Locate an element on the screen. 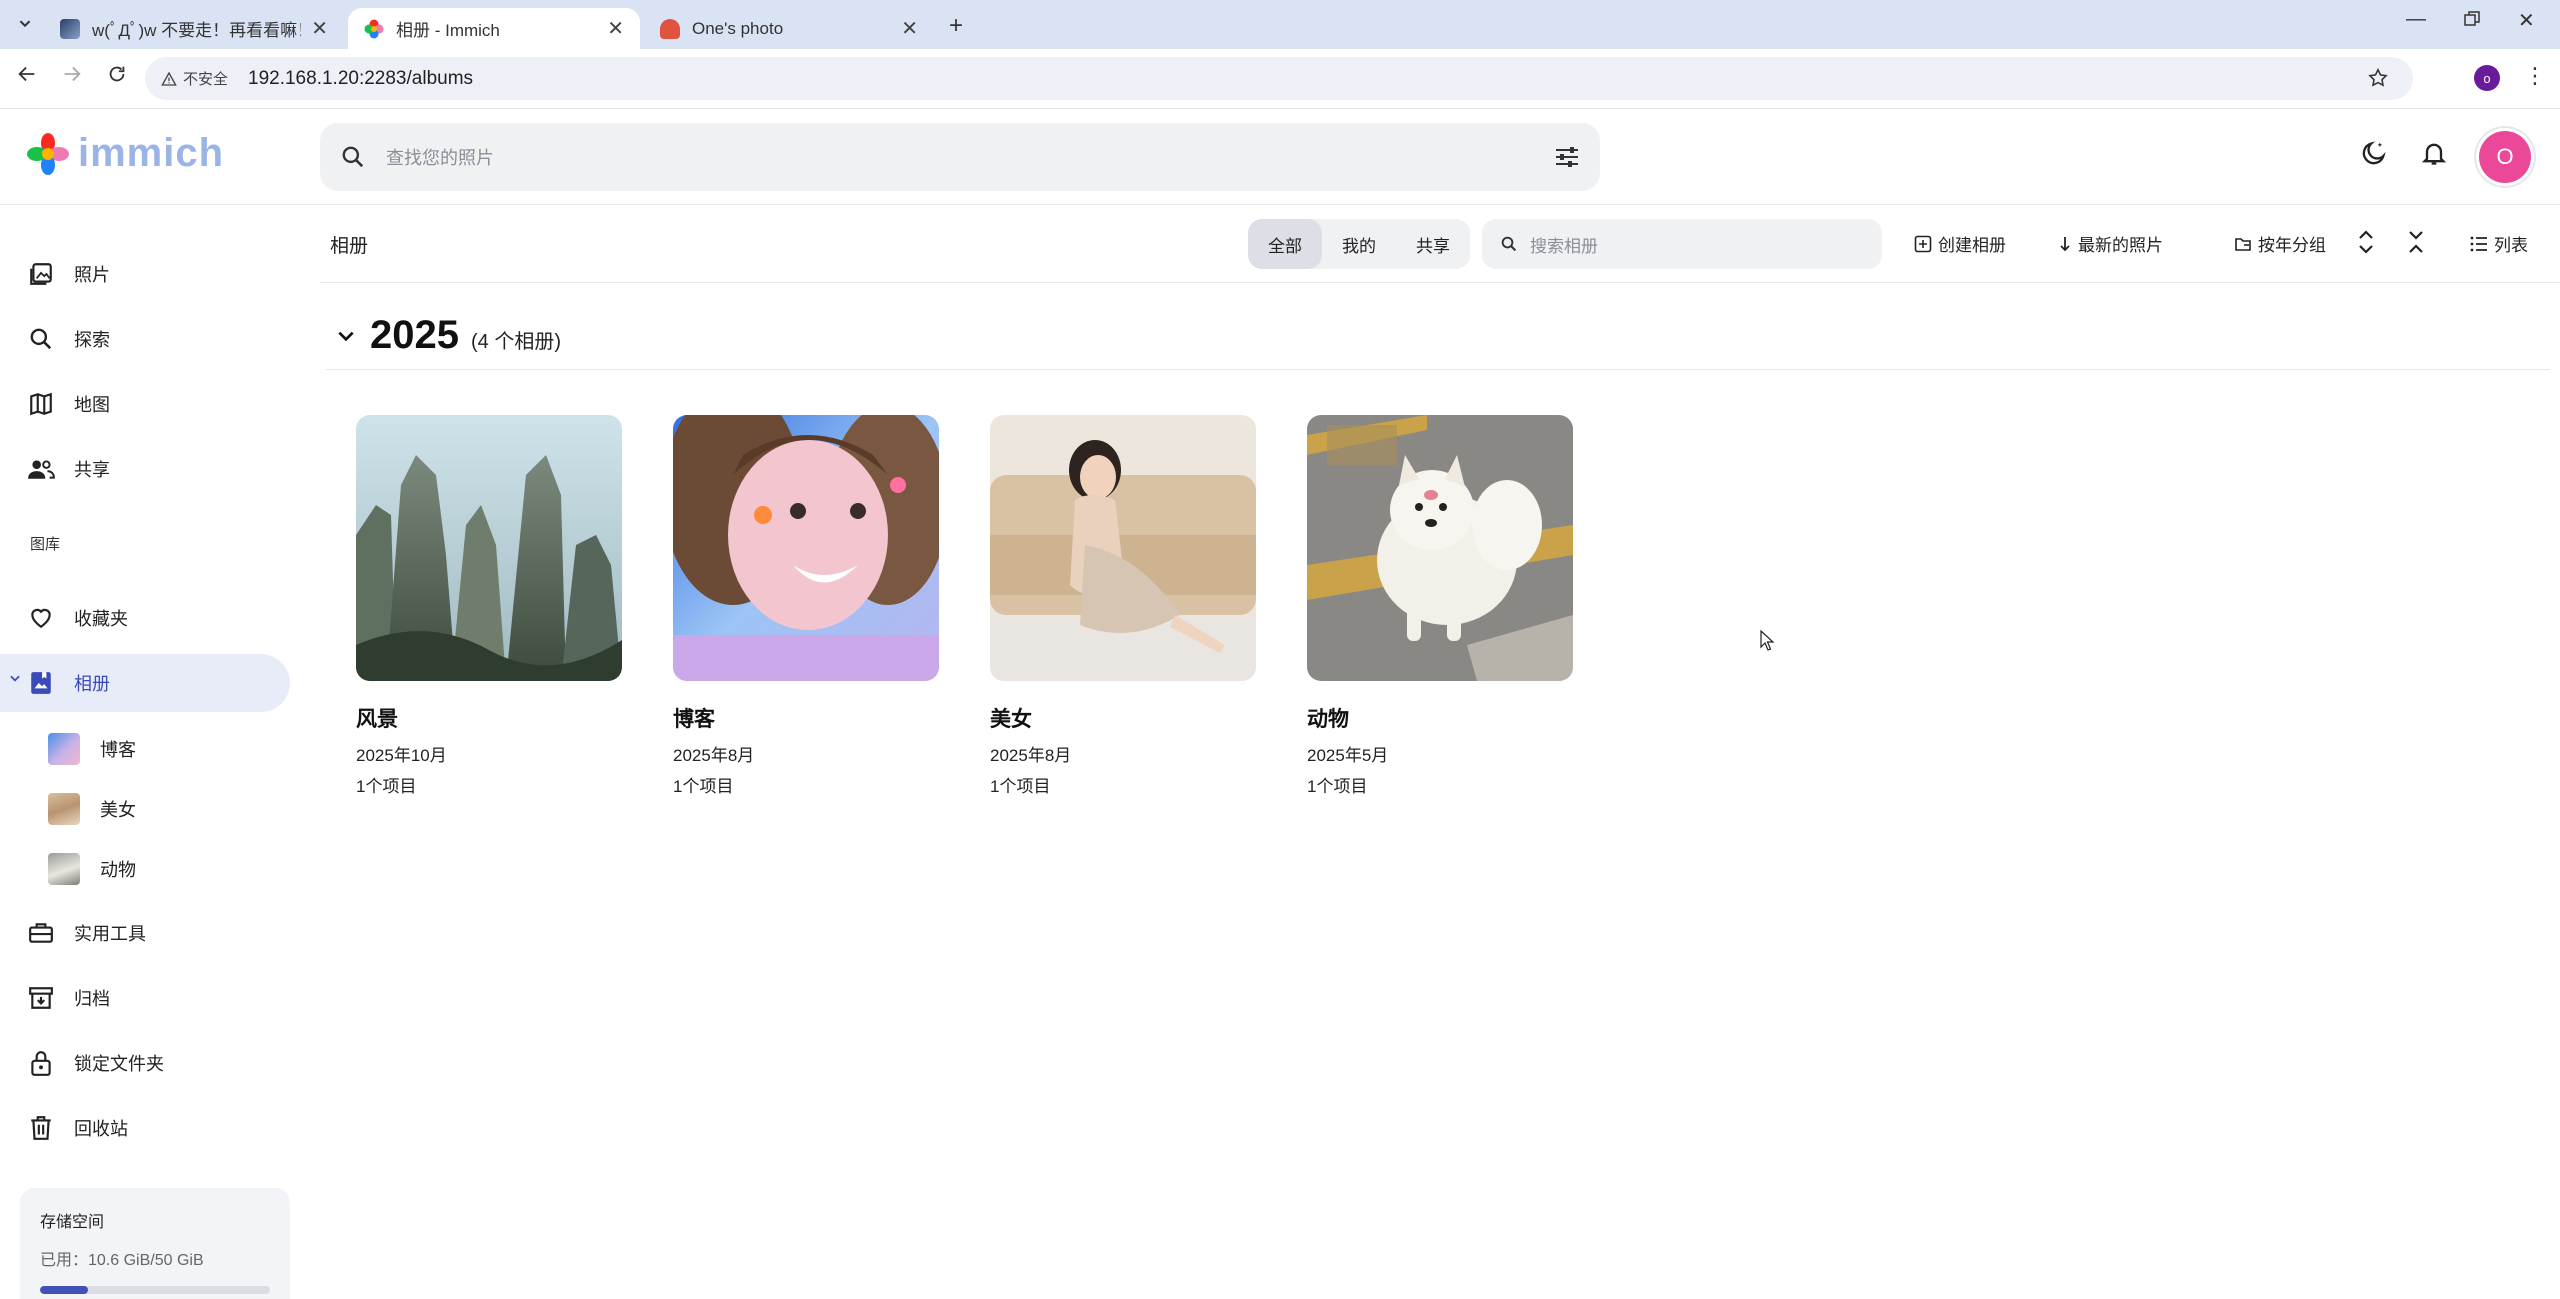 This screenshot has width=2560, height=1299. sort-label: 最新的照片 is located at coordinates (2120, 245).